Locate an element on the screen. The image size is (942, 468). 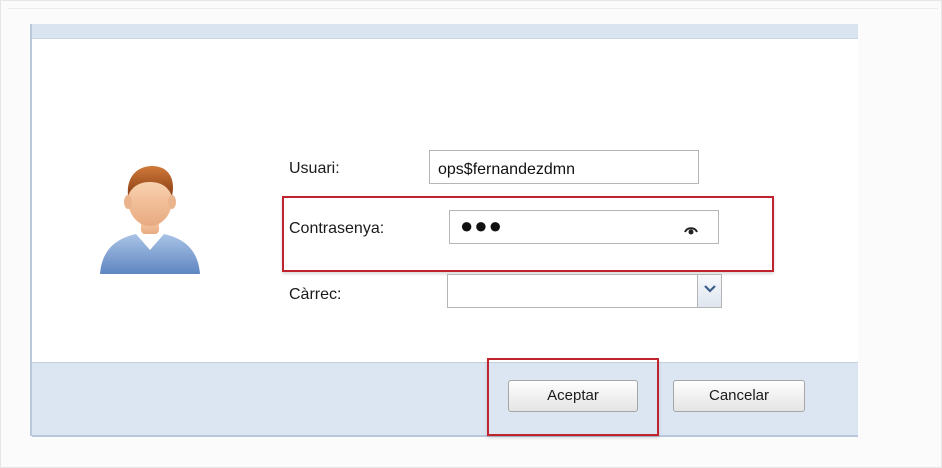
user-avatar-icon is located at coordinates (150, 220).